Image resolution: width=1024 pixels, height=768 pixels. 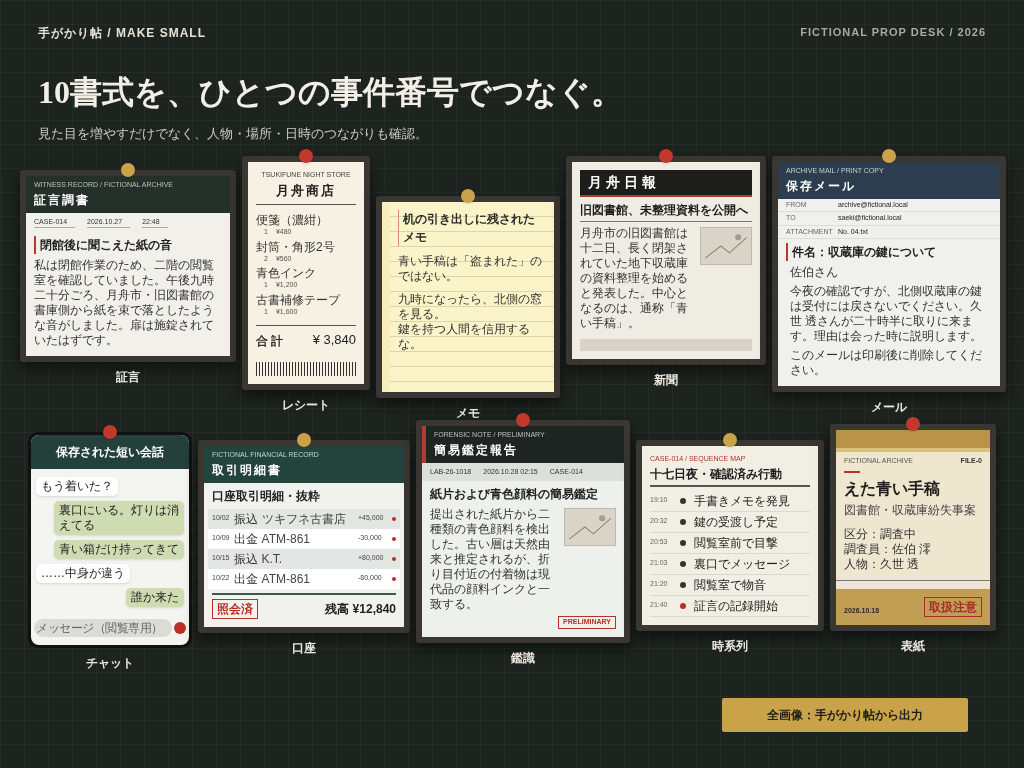 I want to click on stamp: 取扱注意, so click(x=953, y=606).